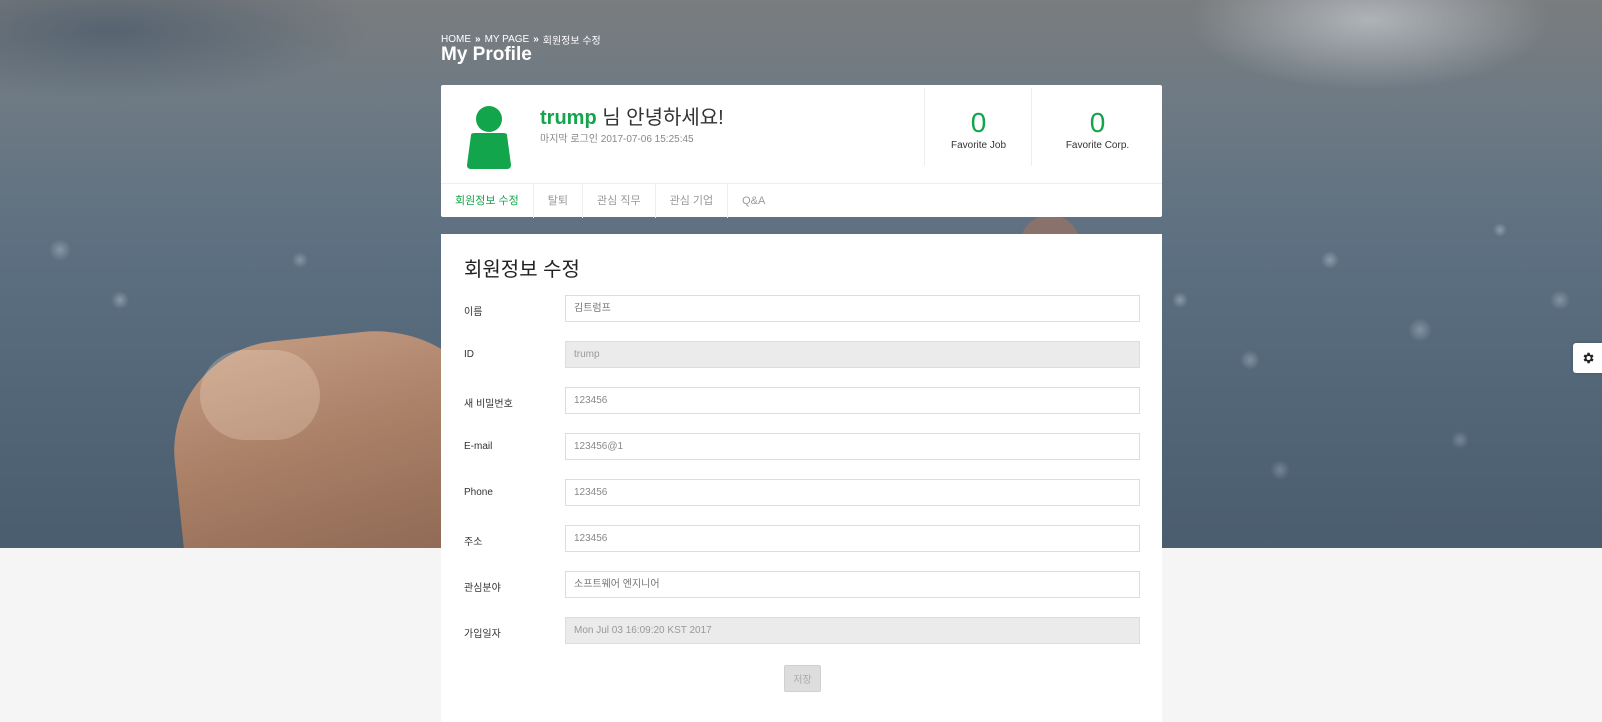  What do you see at coordinates (469, 354) in the screenshot?
I see `id-label: ID` at bounding box center [469, 354].